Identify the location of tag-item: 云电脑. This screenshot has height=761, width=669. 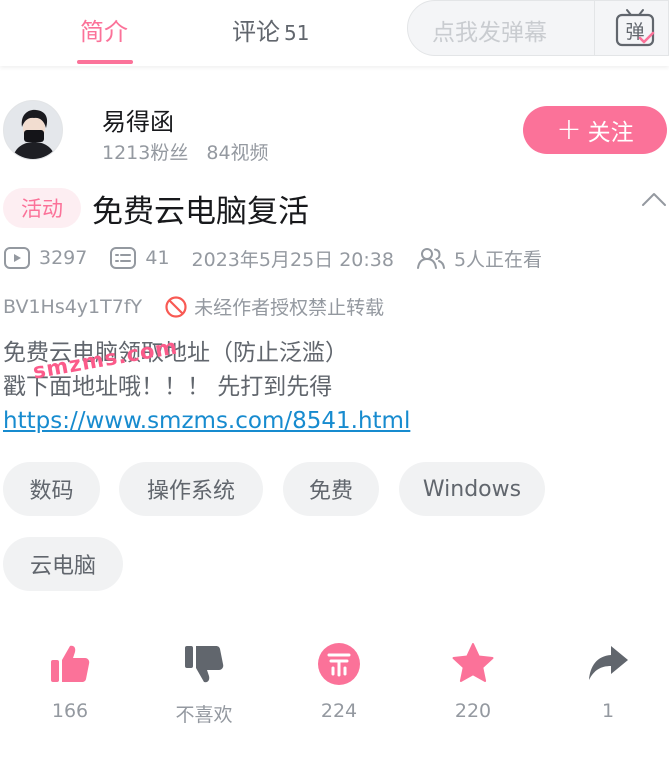
(63, 564).